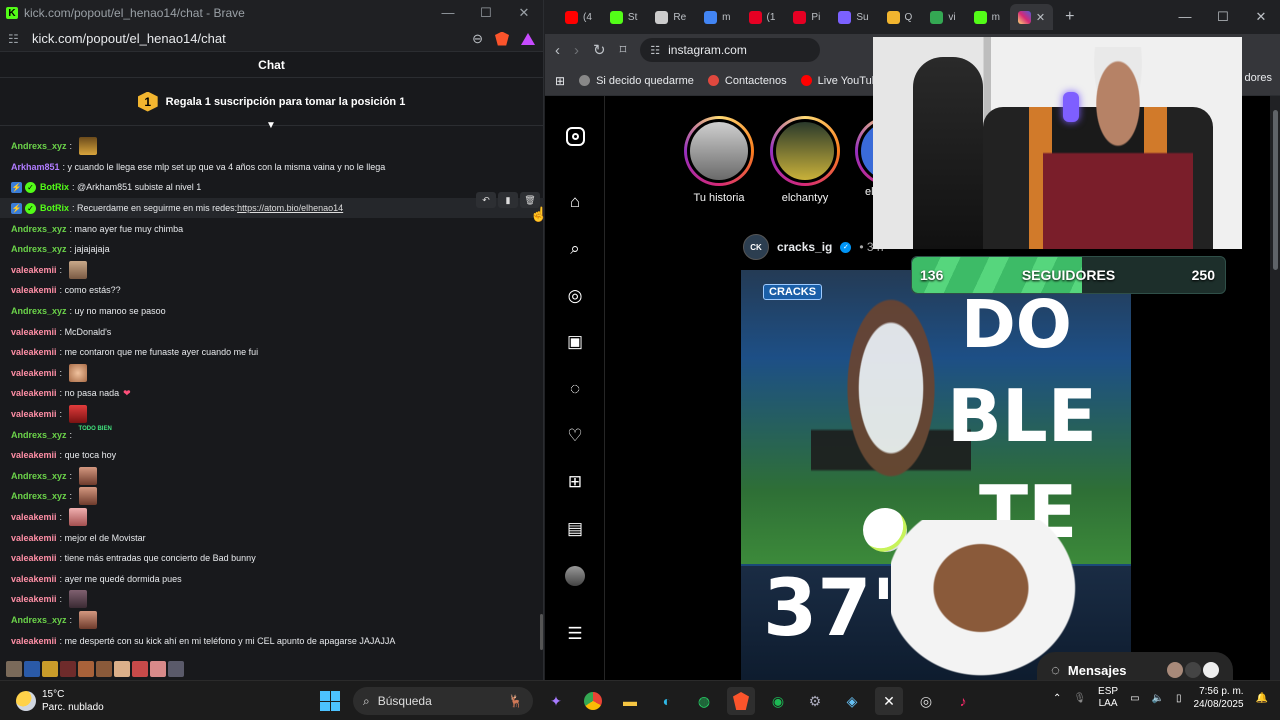 This screenshot has height=720, width=1280. Describe the element at coordinates (741, 701) in the screenshot. I see `brave-icon` at that location.